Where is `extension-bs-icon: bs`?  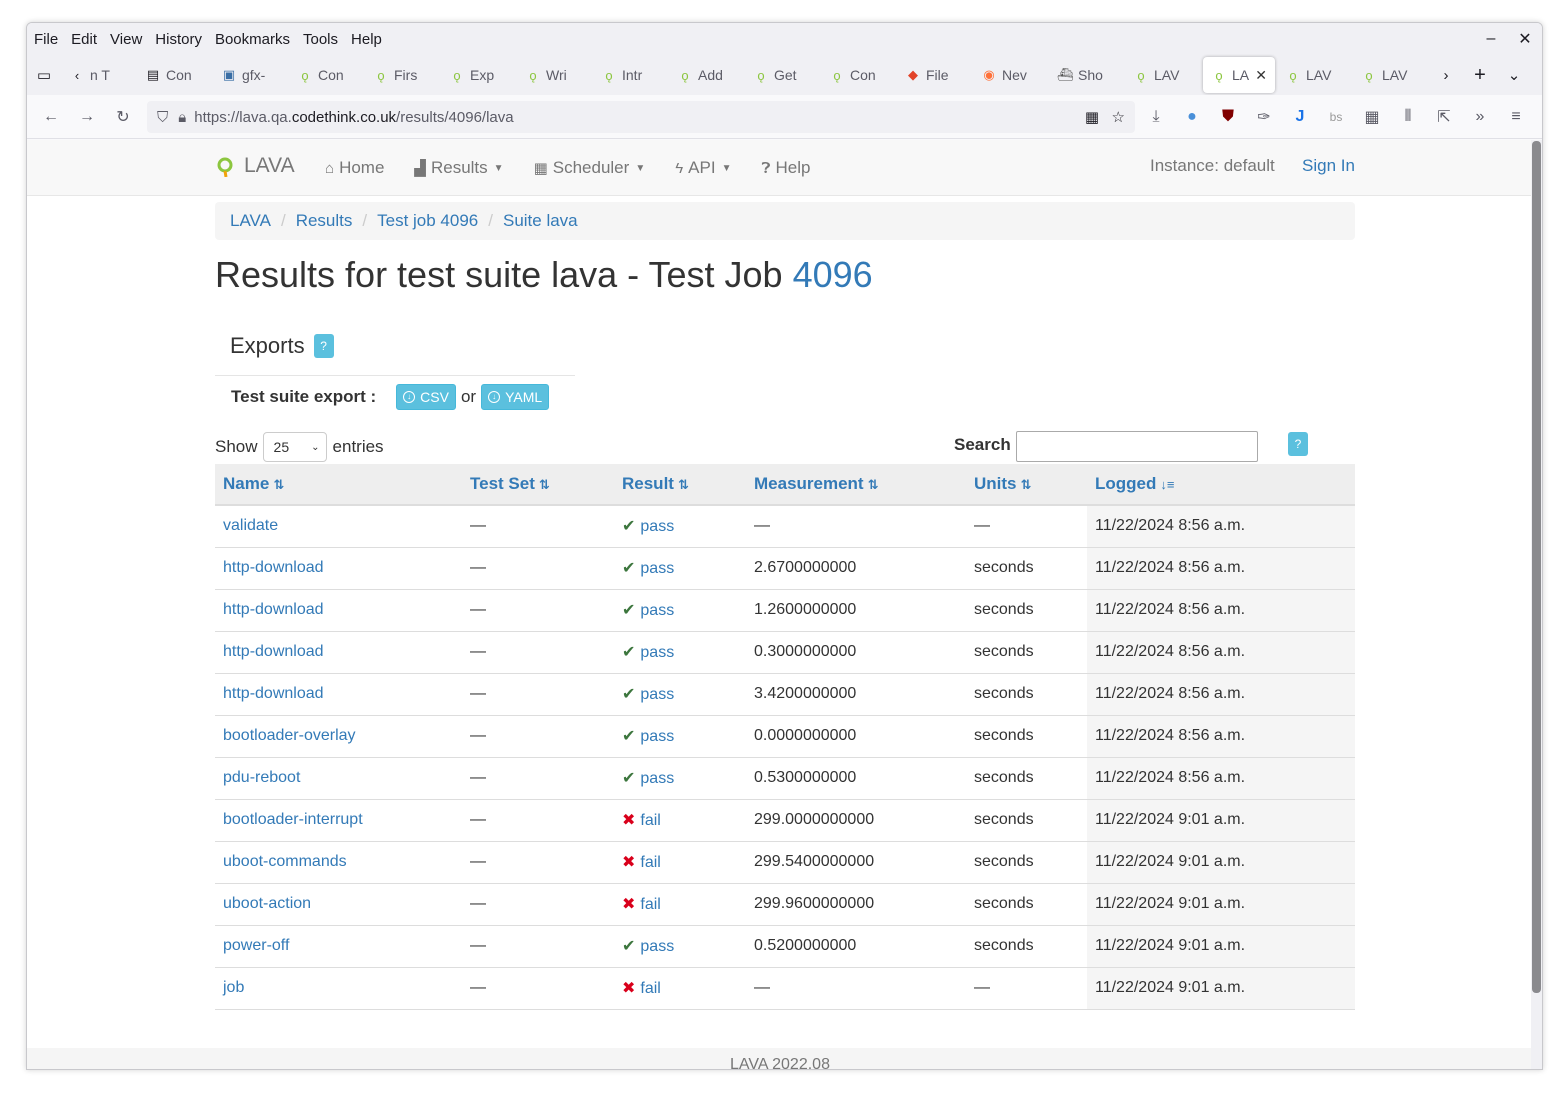
extension-bs-icon: bs is located at coordinates (1336, 117).